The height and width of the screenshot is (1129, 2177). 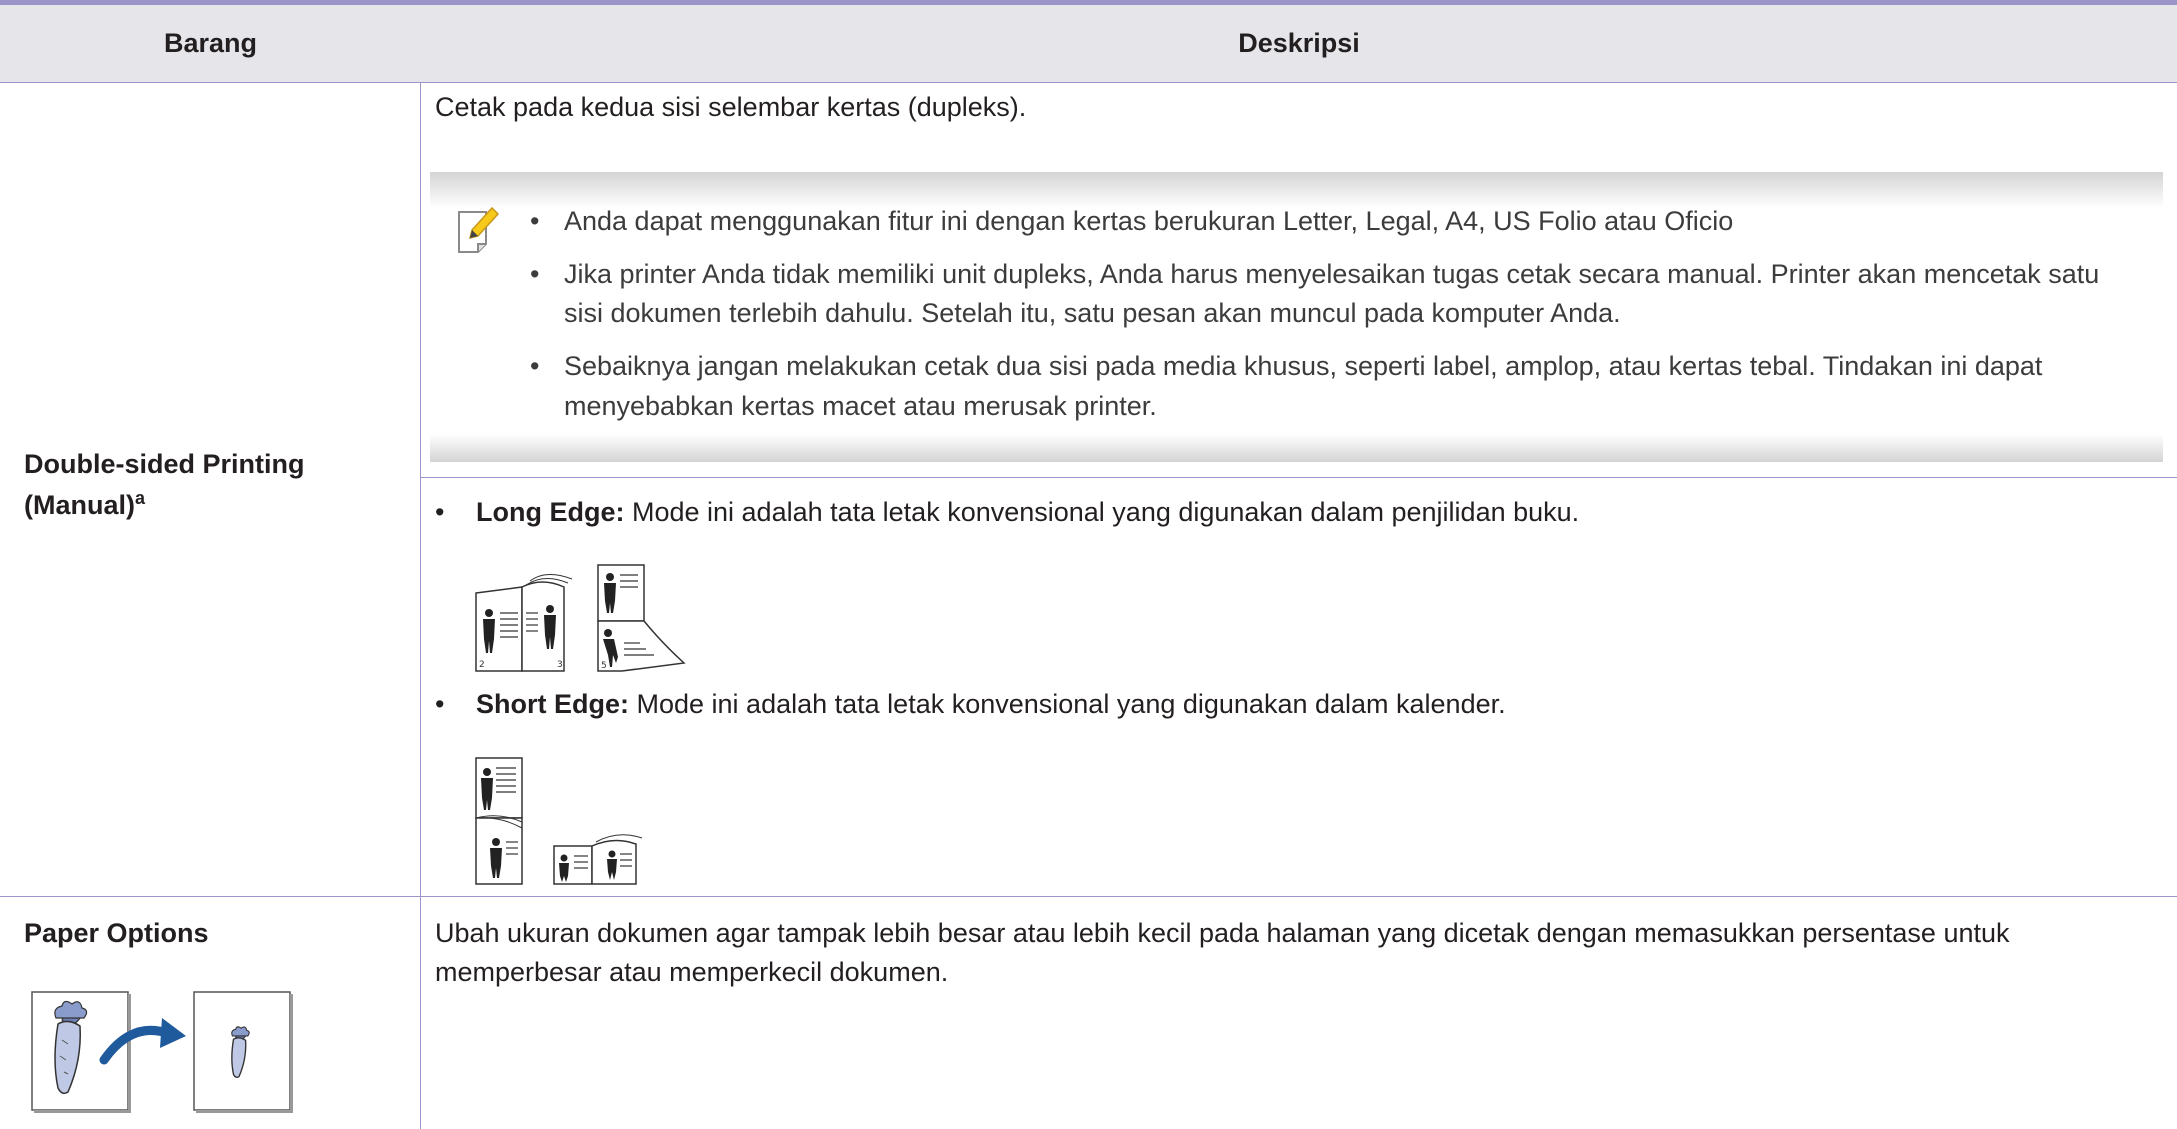 I want to click on paper-scale-icon, so click(x=163, y=1052).